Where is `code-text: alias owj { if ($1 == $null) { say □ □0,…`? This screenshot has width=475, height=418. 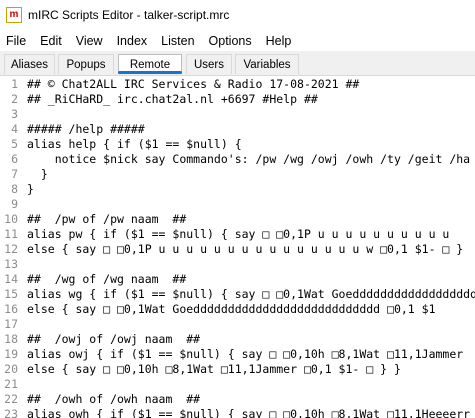
code-text: alias owj { if ($1 == $null) { say □ □0,… is located at coordinates (245, 354).